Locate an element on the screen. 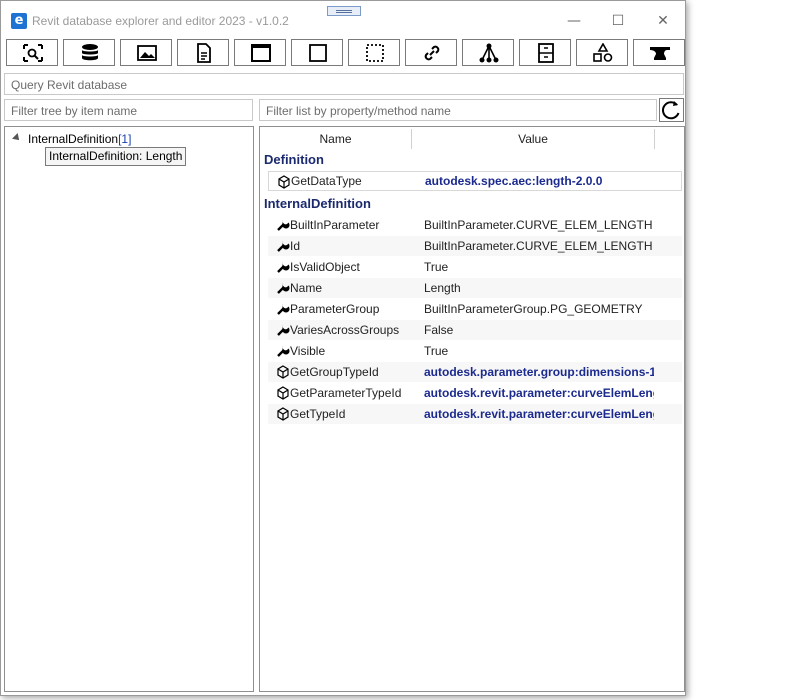 This screenshot has width=800, height=700. snoop-selection-area-button is located at coordinates (374, 52).